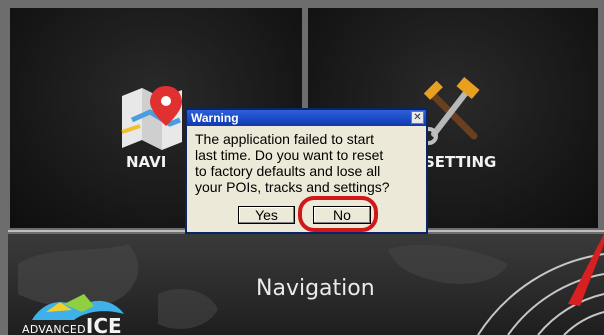 The image size is (604, 335). I want to click on dialog-titlebar: Warning ✕, so click(306, 118).